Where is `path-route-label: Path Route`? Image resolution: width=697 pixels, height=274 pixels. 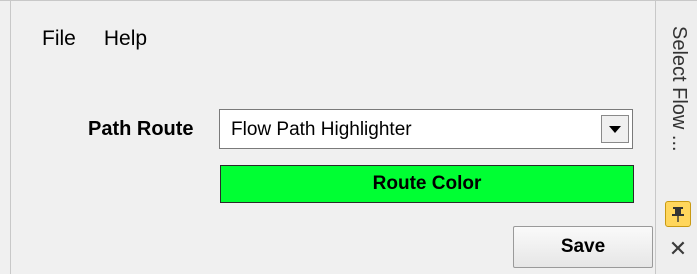
path-route-label: Path Route is located at coordinates (141, 129).